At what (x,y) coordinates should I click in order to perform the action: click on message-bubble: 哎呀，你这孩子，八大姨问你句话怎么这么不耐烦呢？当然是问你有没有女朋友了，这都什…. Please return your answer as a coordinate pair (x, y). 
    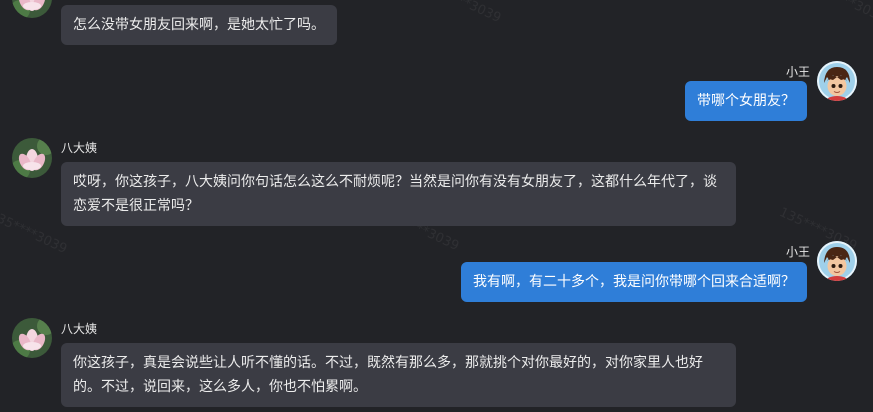
    Looking at the image, I should click on (398, 194).